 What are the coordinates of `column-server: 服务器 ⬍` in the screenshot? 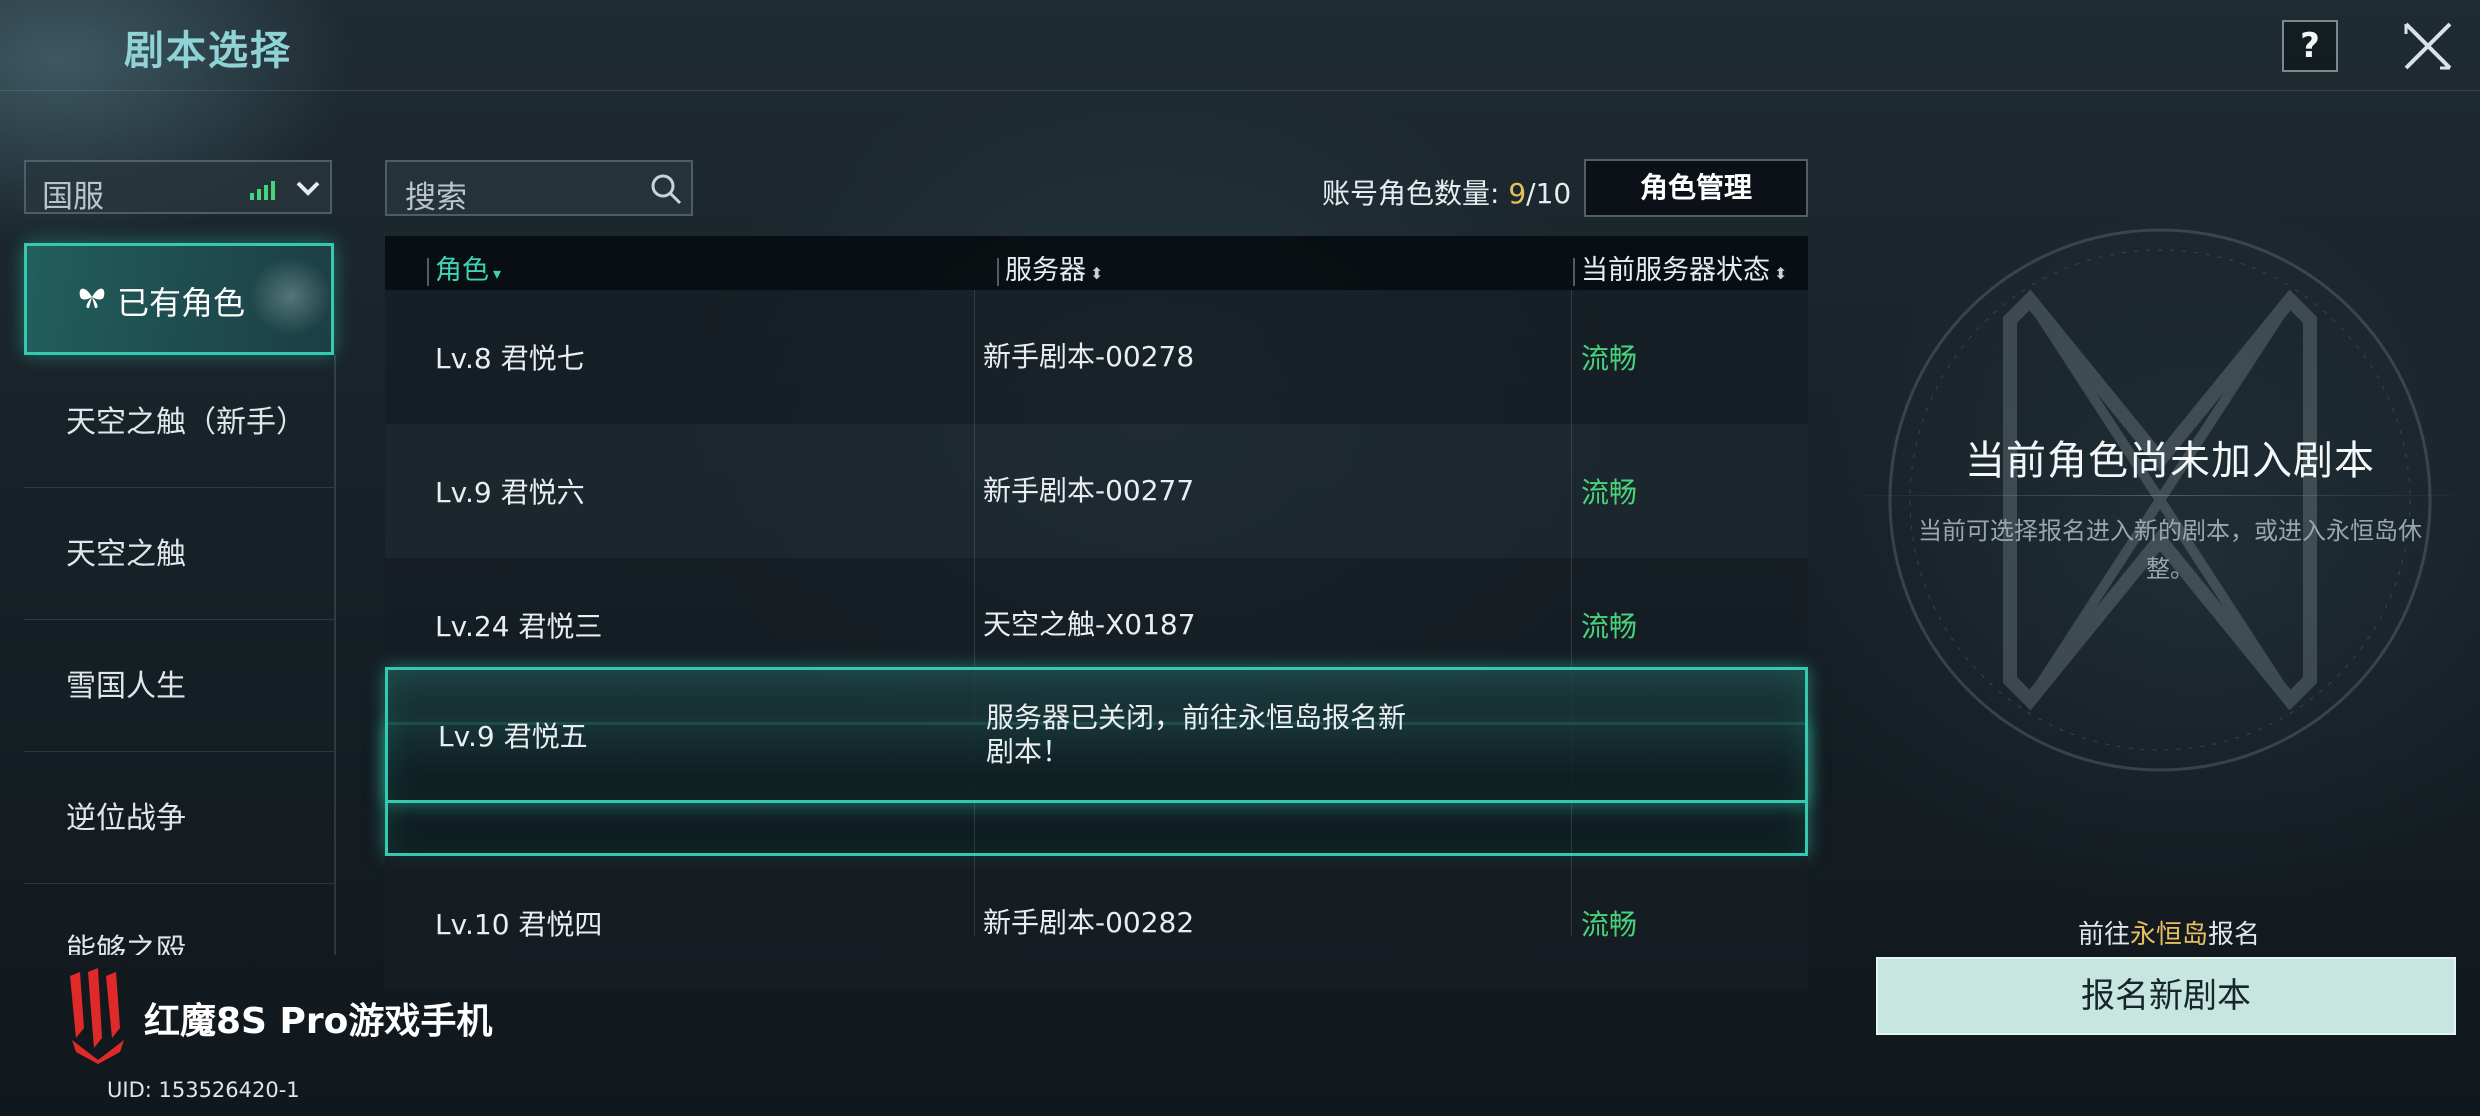 It's located at (1050, 267).